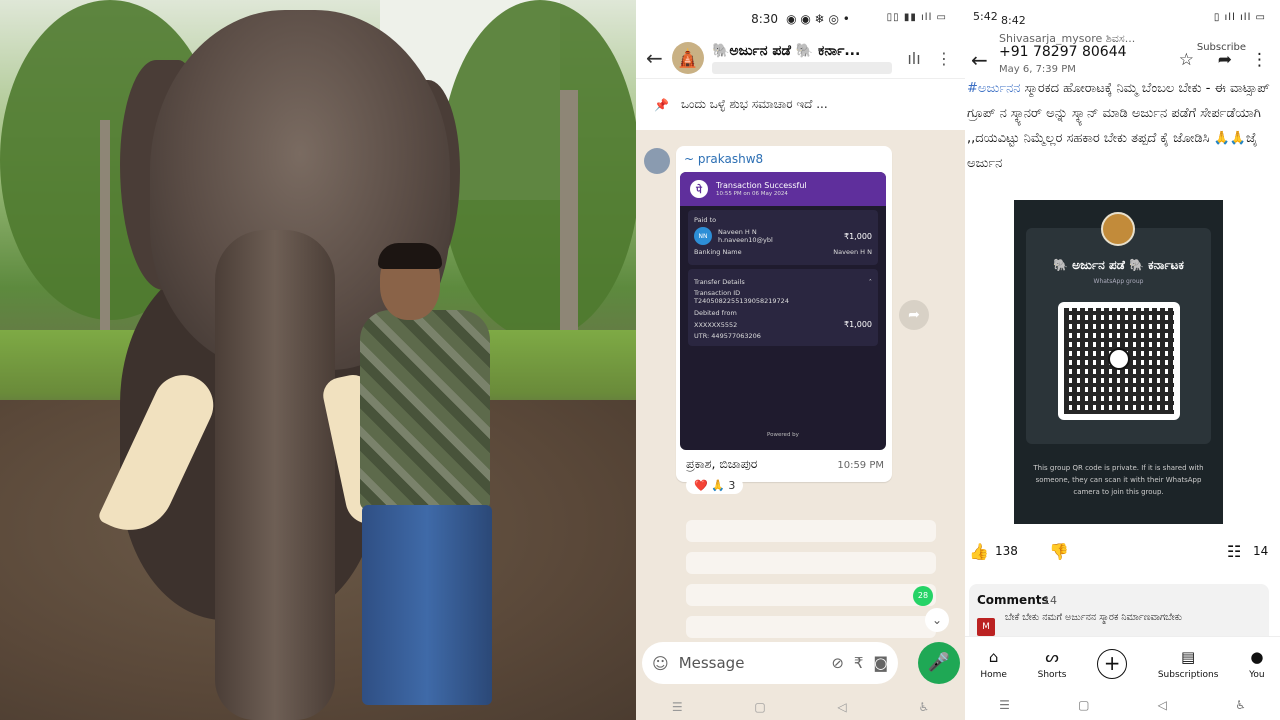 The image size is (1280, 720). What do you see at coordinates (860, 465) in the screenshot?
I see `message-time: 10:59 PM` at bounding box center [860, 465].